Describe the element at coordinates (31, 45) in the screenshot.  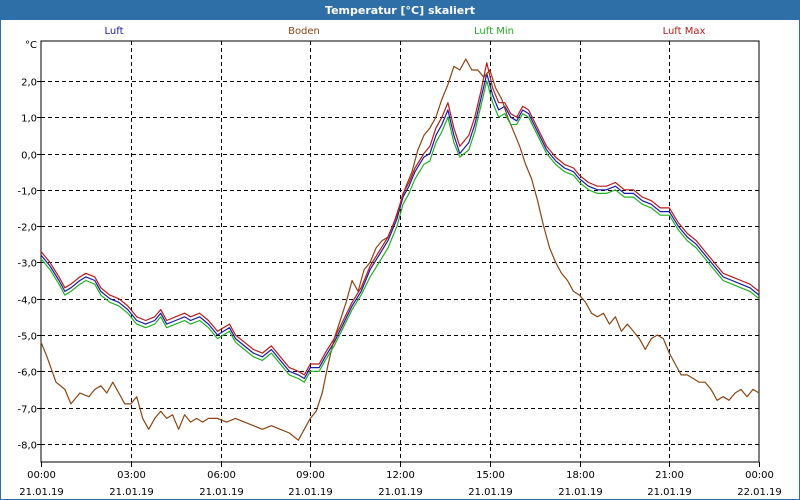
I see `y-axis-unit: °C` at that location.